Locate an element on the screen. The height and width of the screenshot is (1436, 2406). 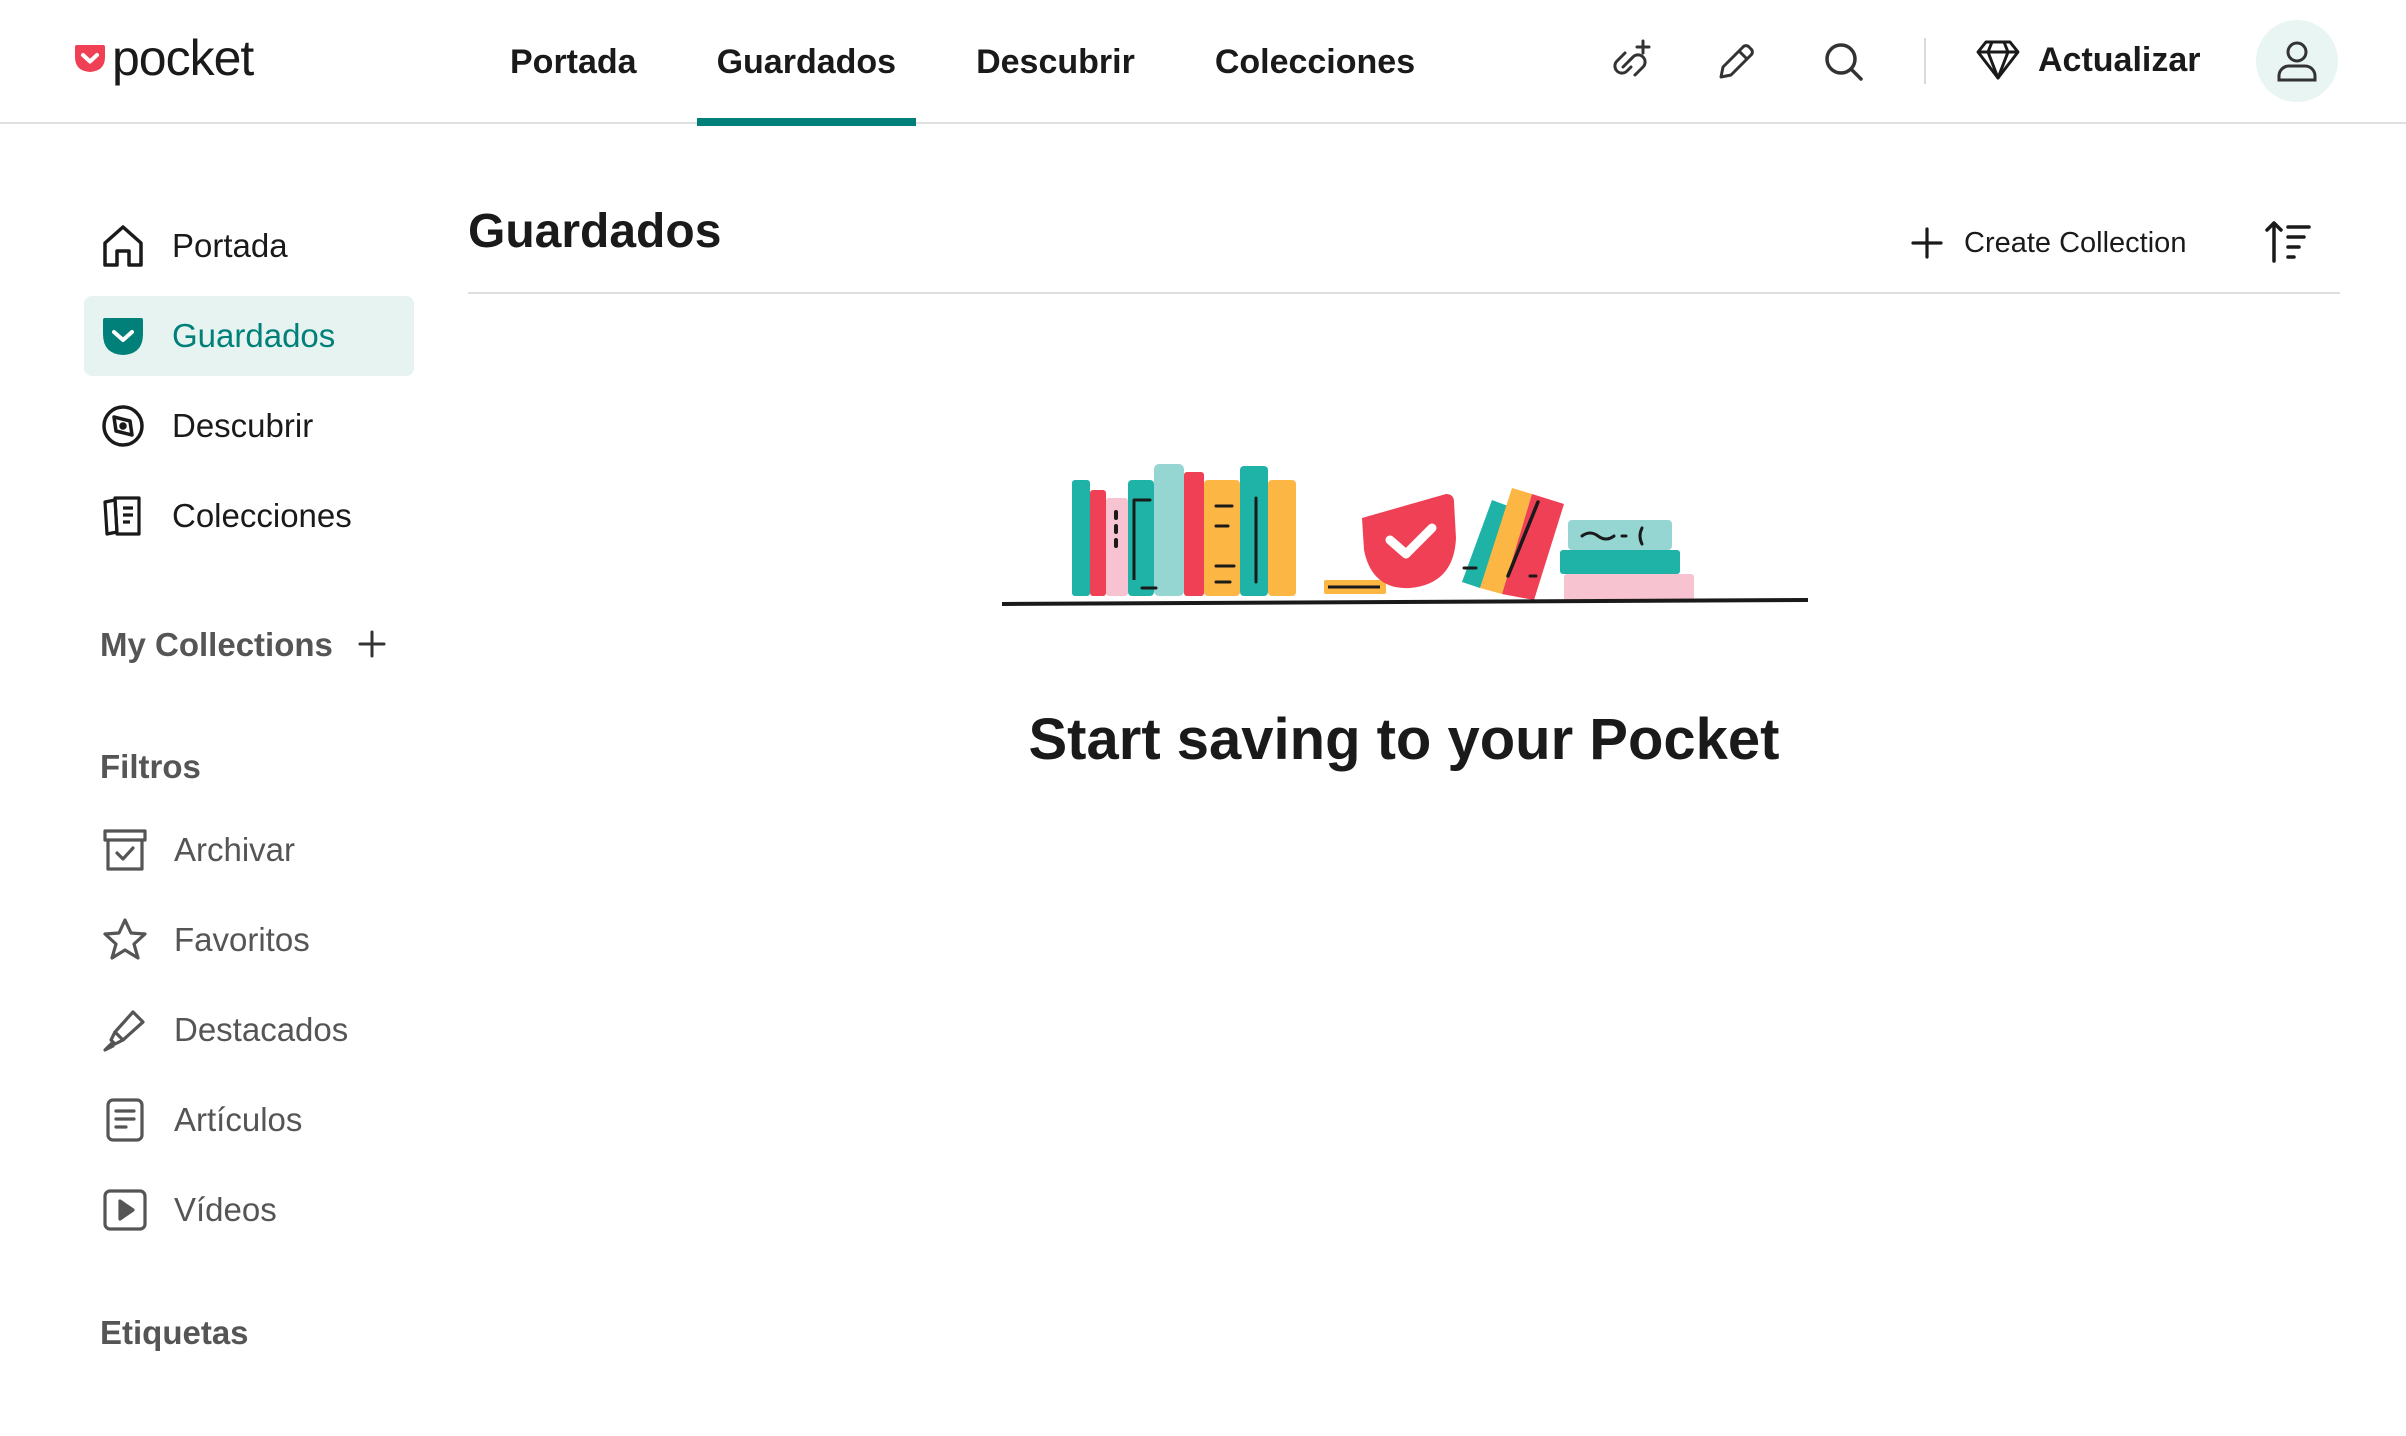
account-avatar-button is located at coordinates (2297, 61).